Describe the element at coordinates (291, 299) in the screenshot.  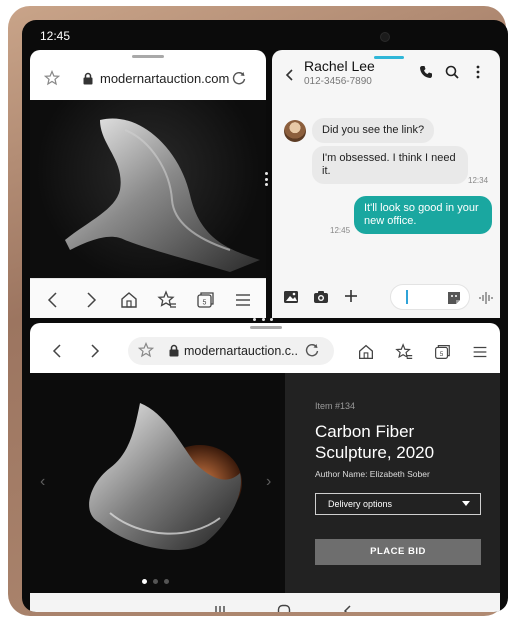
I see `gallery-icon` at that location.